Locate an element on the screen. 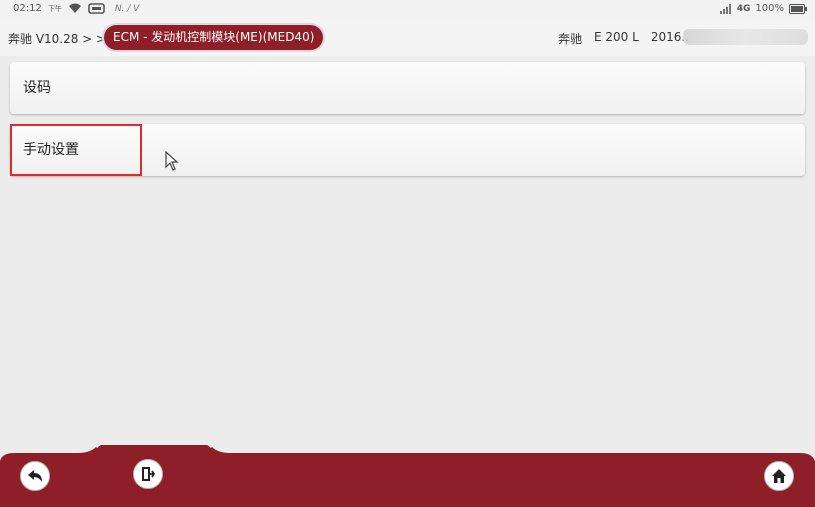 Image resolution: width=815 pixels, height=507 pixels. status-time: 02:12 is located at coordinates (27, 8).